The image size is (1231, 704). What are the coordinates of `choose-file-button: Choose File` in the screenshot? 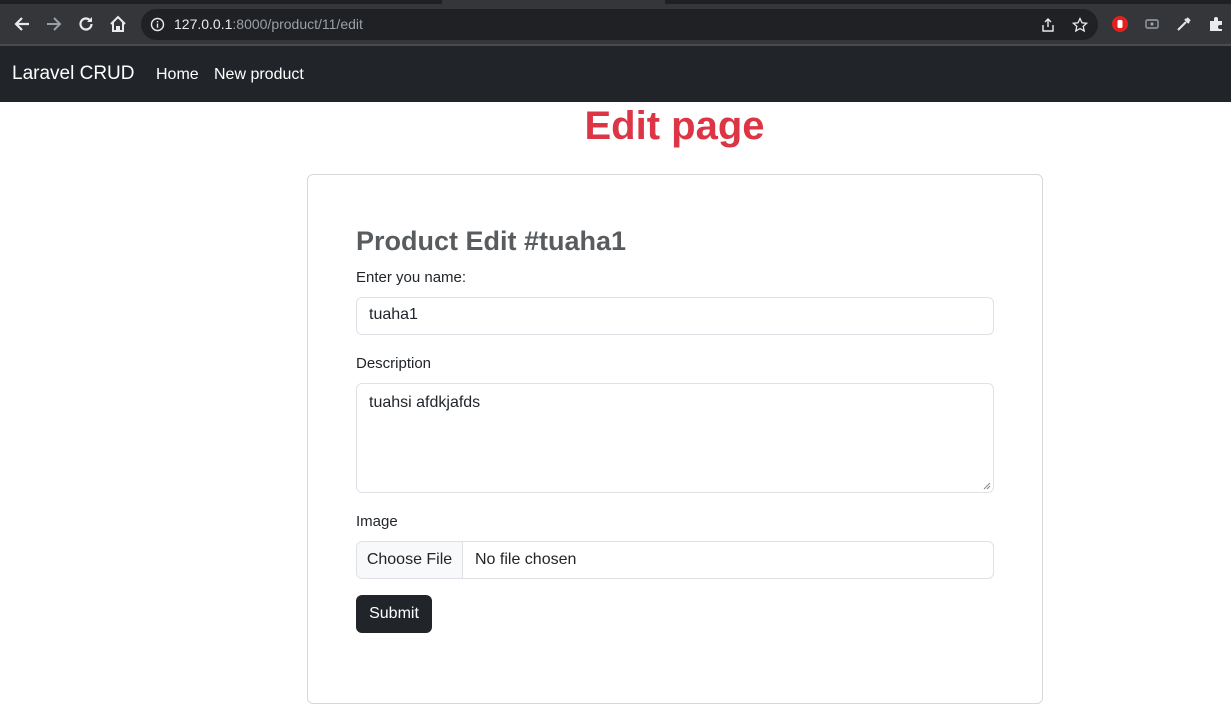 It's located at (410, 560).